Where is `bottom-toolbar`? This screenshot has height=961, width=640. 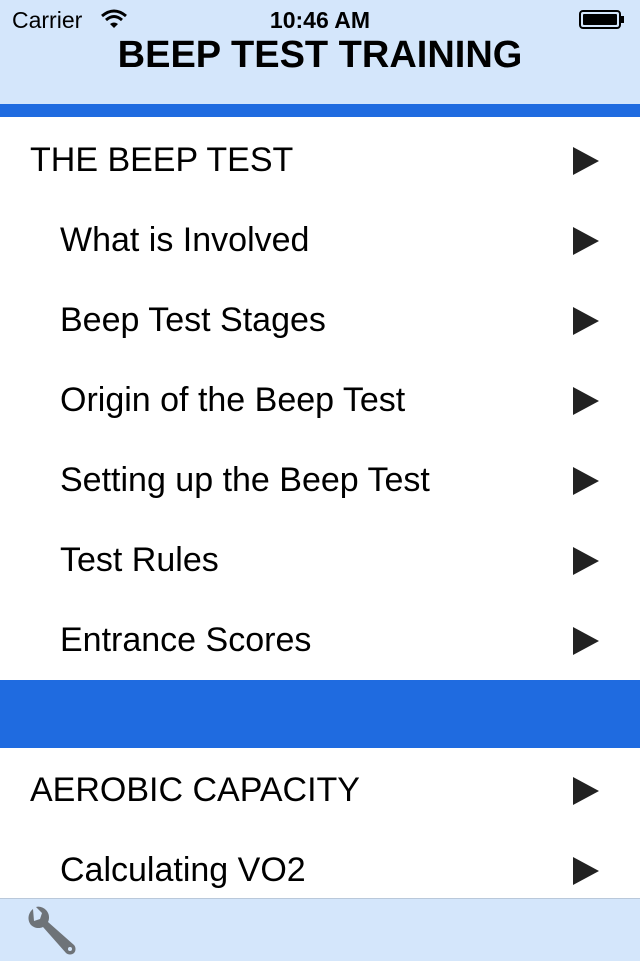
bottom-toolbar is located at coordinates (320, 929).